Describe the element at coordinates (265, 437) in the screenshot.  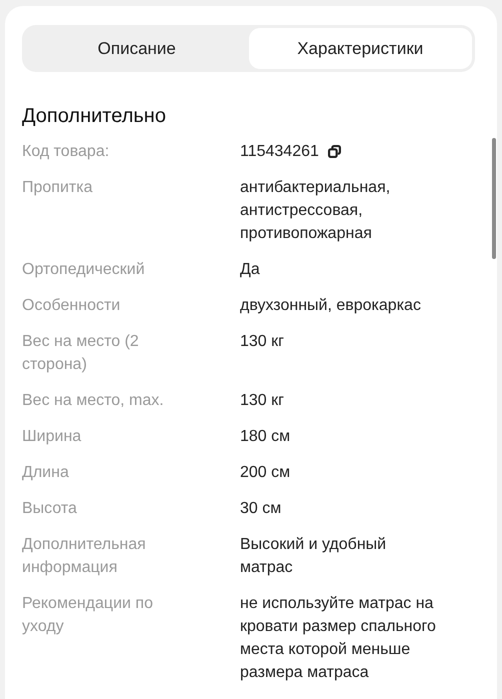
I see `property-value: 180 см` at that location.